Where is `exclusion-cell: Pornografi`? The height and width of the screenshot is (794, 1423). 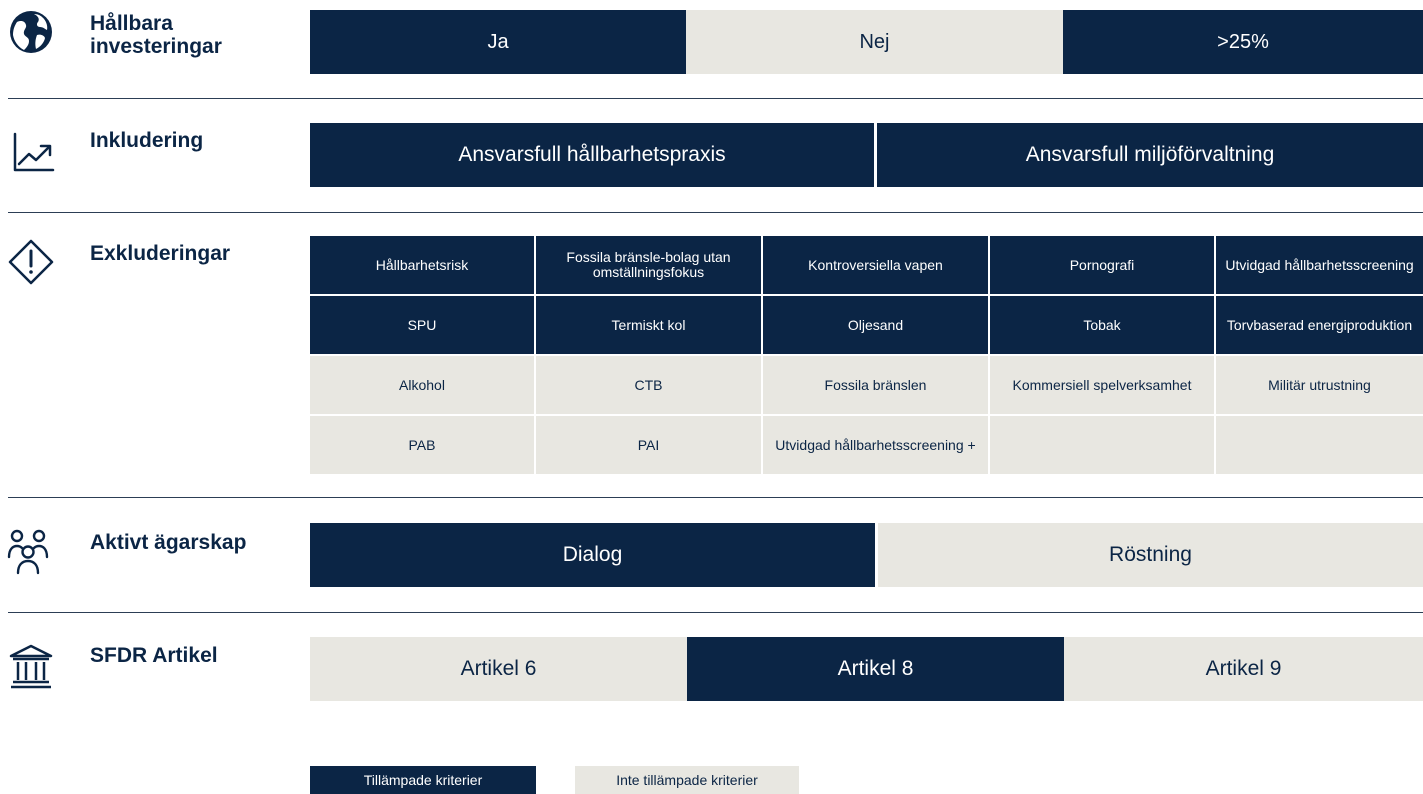
exclusion-cell: Pornografi is located at coordinates (1102, 265).